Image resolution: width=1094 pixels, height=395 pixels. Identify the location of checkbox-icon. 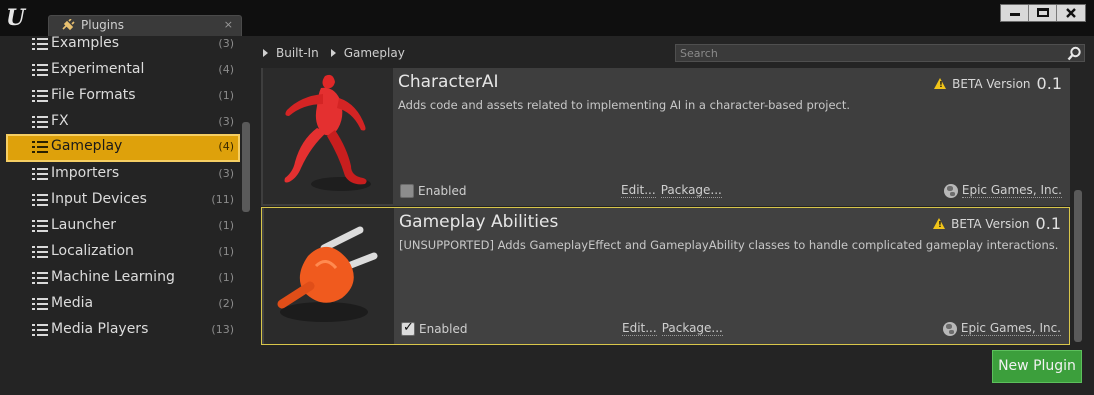
(408, 328).